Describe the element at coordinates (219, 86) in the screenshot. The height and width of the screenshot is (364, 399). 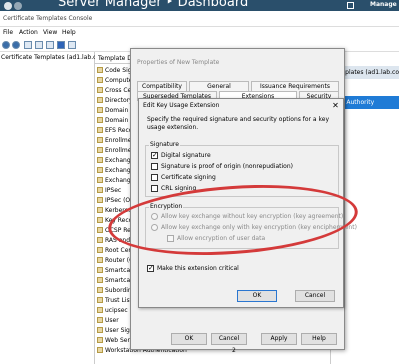
I see `tab-general: General` at that location.